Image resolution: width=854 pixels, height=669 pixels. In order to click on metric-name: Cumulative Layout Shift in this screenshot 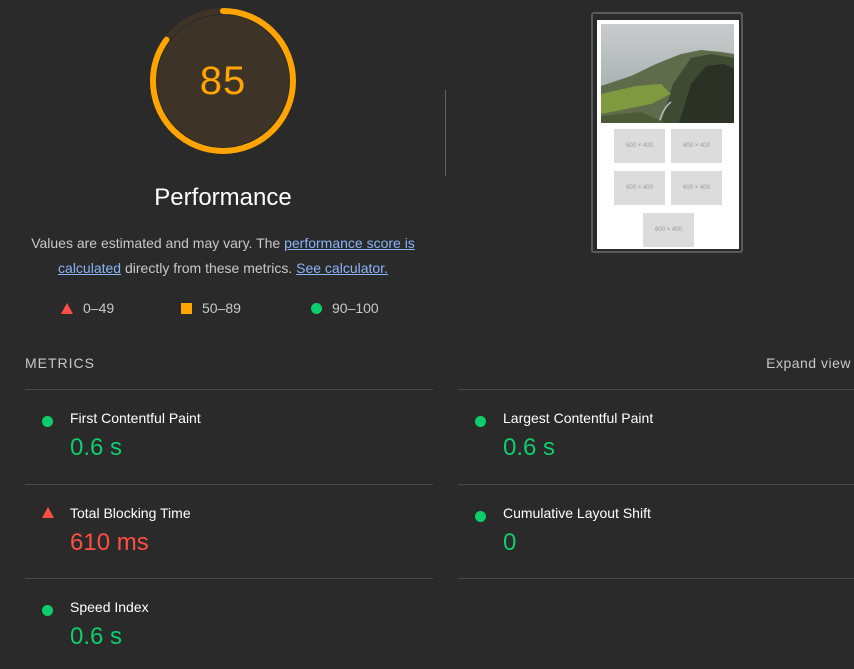, I will do `click(577, 513)`.